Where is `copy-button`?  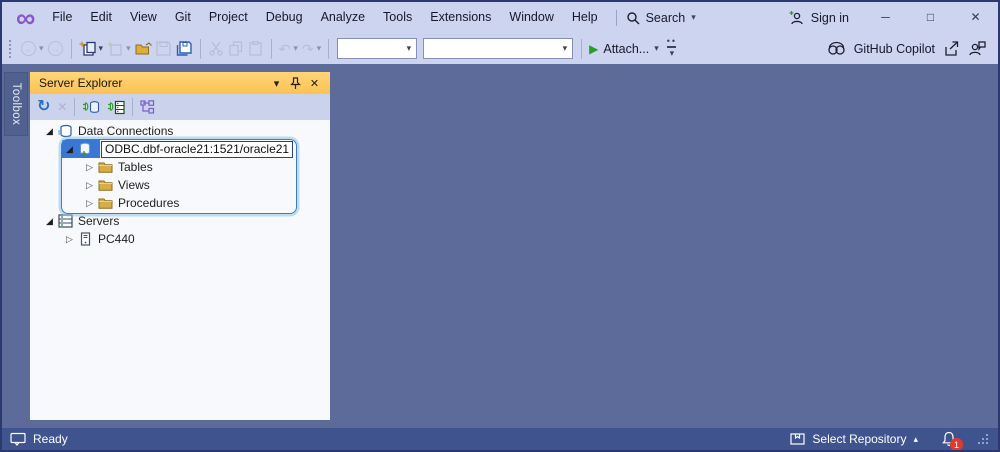 copy-button is located at coordinates (236, 49).